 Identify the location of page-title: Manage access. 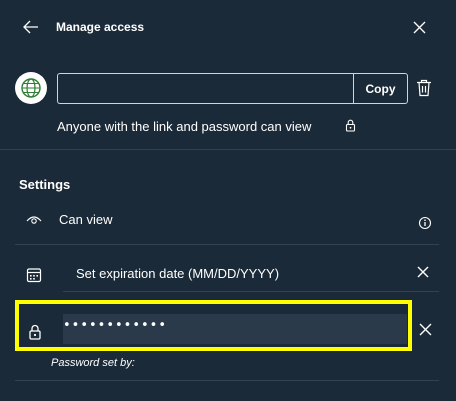
(100, 27).